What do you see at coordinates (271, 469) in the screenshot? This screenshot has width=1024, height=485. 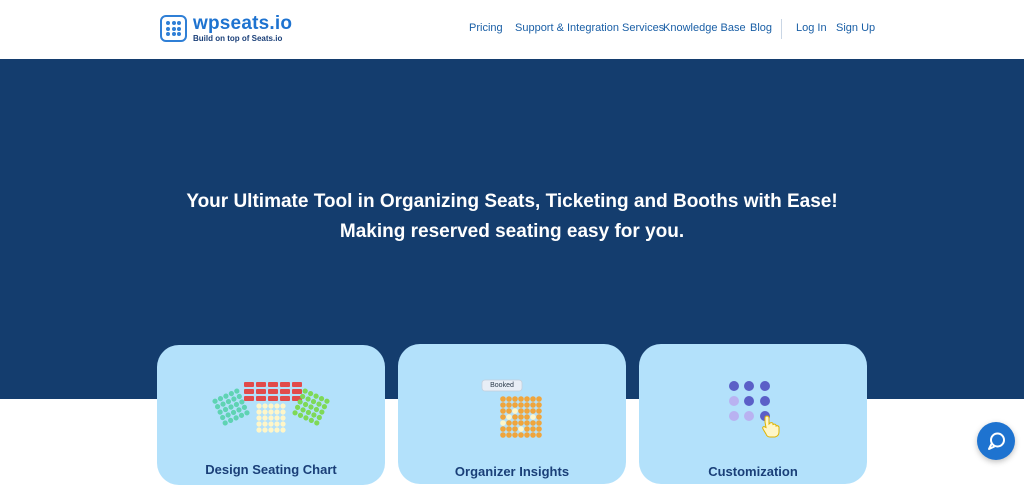 I see `card-title-design: Design Seating Chart` at bounding box center [271, 469].